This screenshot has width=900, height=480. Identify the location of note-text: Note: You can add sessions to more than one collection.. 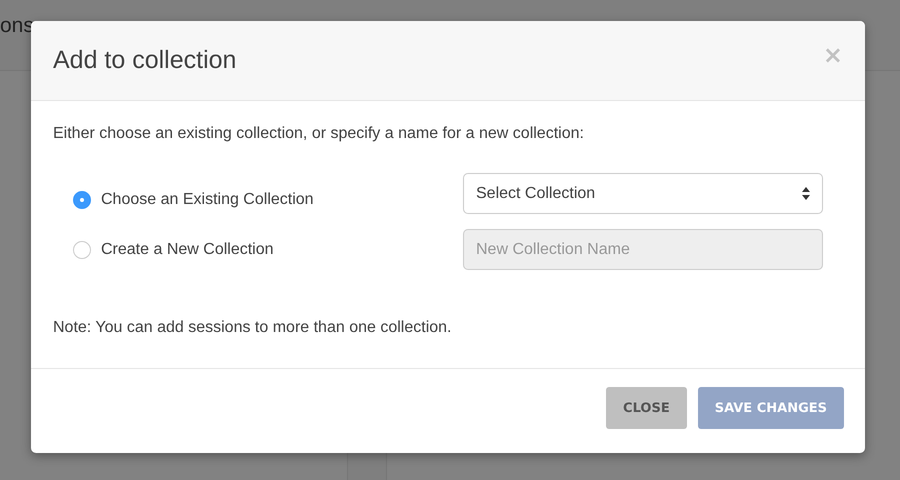
(252, 328).